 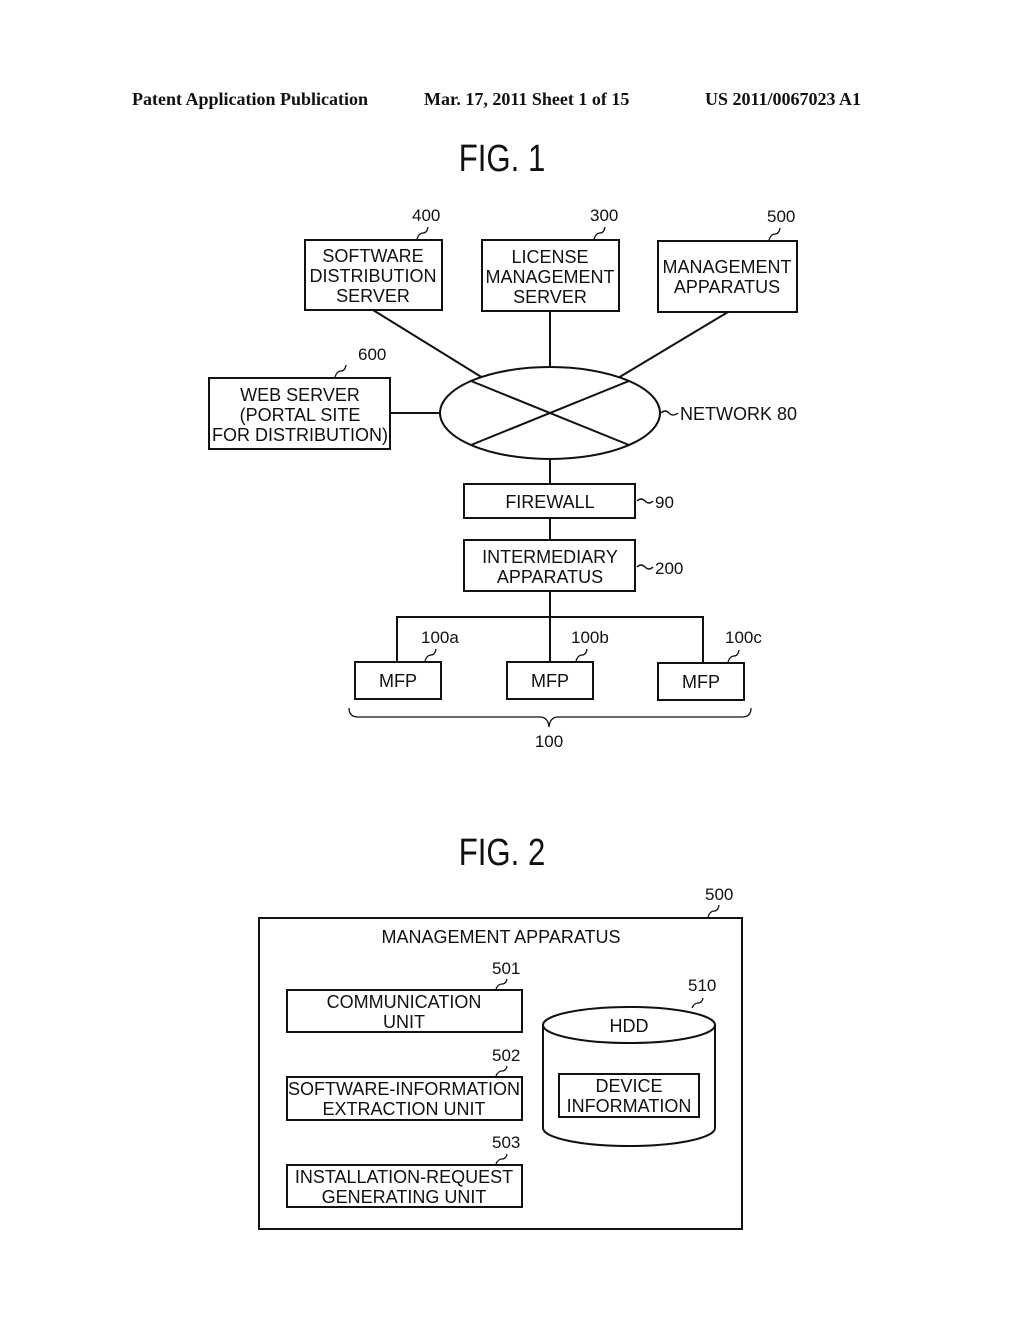 I want to click on network: NETWORK 80, so click(x=618, y=413).